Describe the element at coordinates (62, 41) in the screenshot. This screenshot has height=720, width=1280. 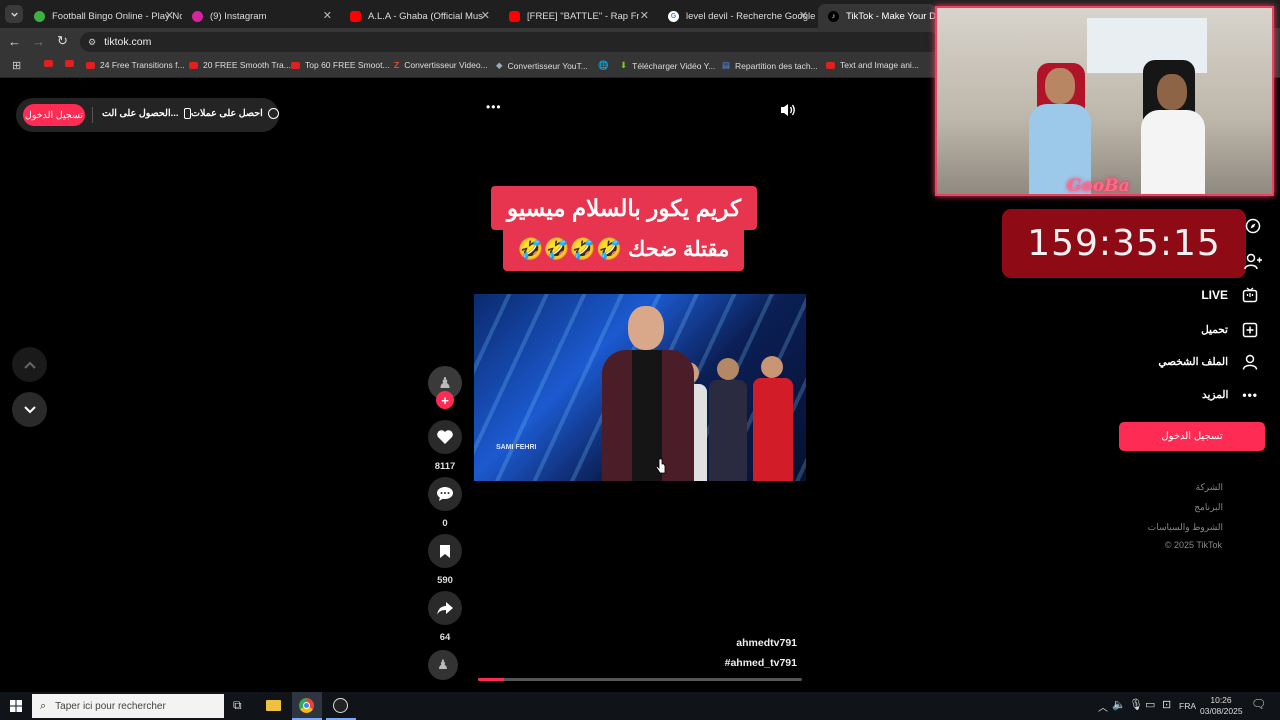
I see `reload-button: ↻` at that location.